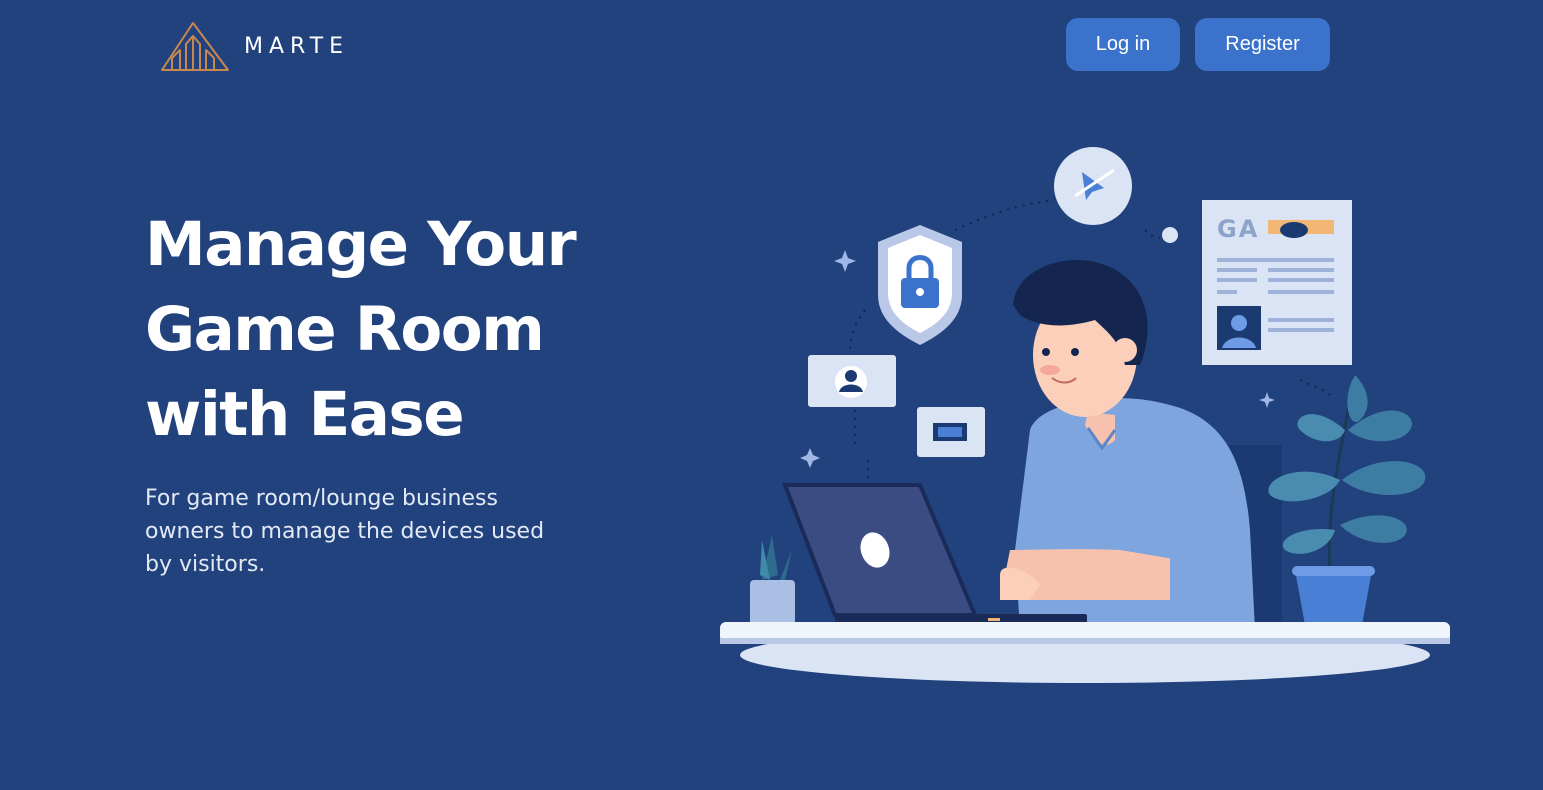 The image size is (1543, 790). What do you see at coordinates (1262, 44) in the screenshot?
I see `register-button: Register` at bounding box center [1262, 44].